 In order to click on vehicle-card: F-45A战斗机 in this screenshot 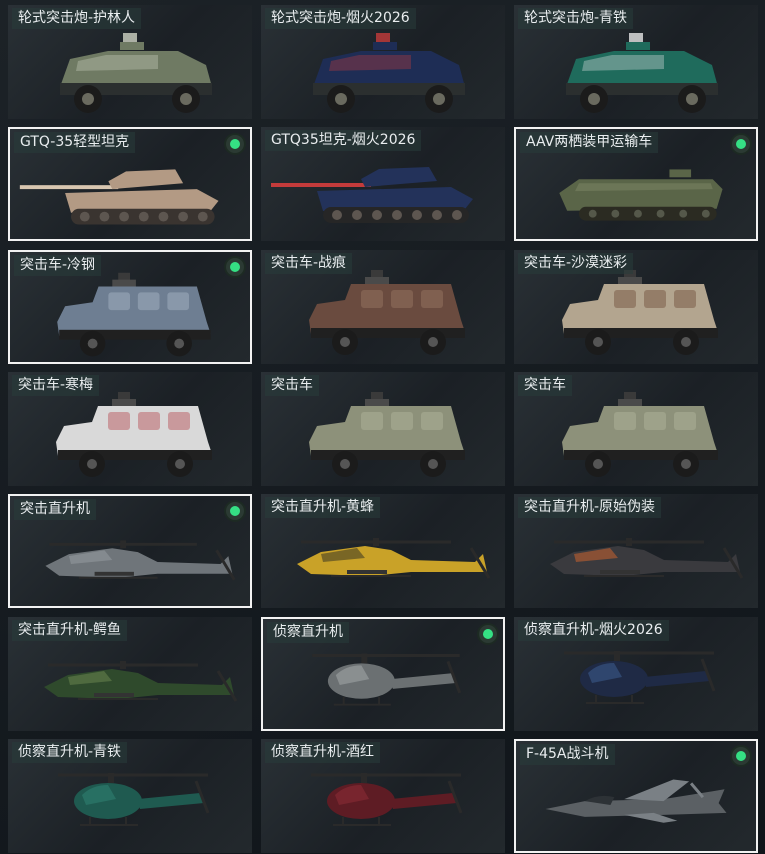, I will do `click(636, 796)`.